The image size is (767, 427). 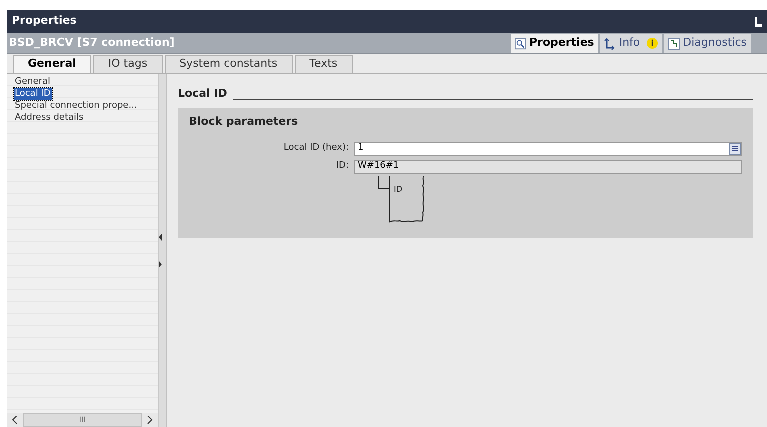 What do you see at coordinates (33, 94) in the screenshot?
I see `sidebar-item: Local ID` at bounding box center [33, 94].